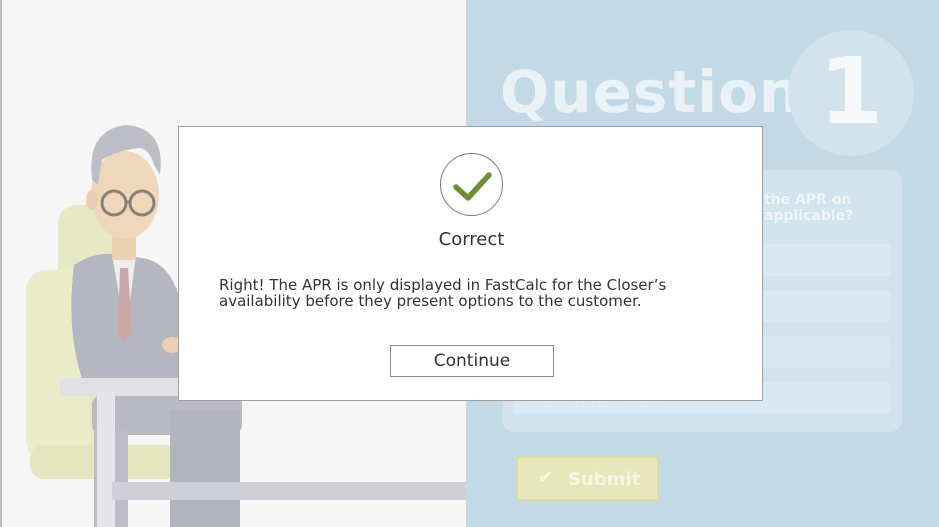 The height and width of the screenshot is (527, 939). I want to click on question-heading: Question, so click(651, 92).